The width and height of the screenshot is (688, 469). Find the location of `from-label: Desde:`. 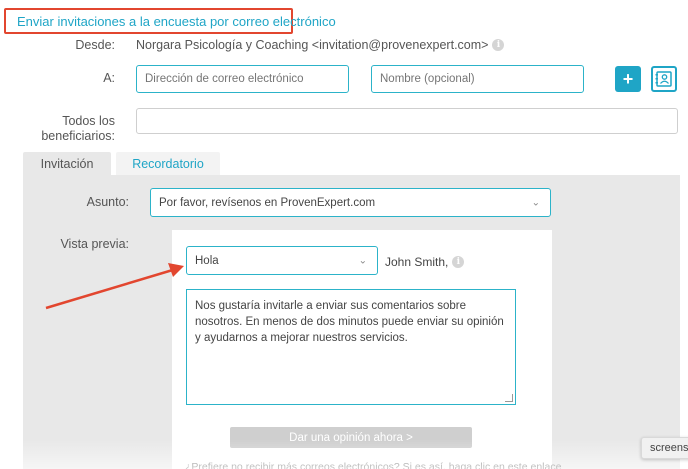

from-label: Desde: is located at coordinates (95, 45).